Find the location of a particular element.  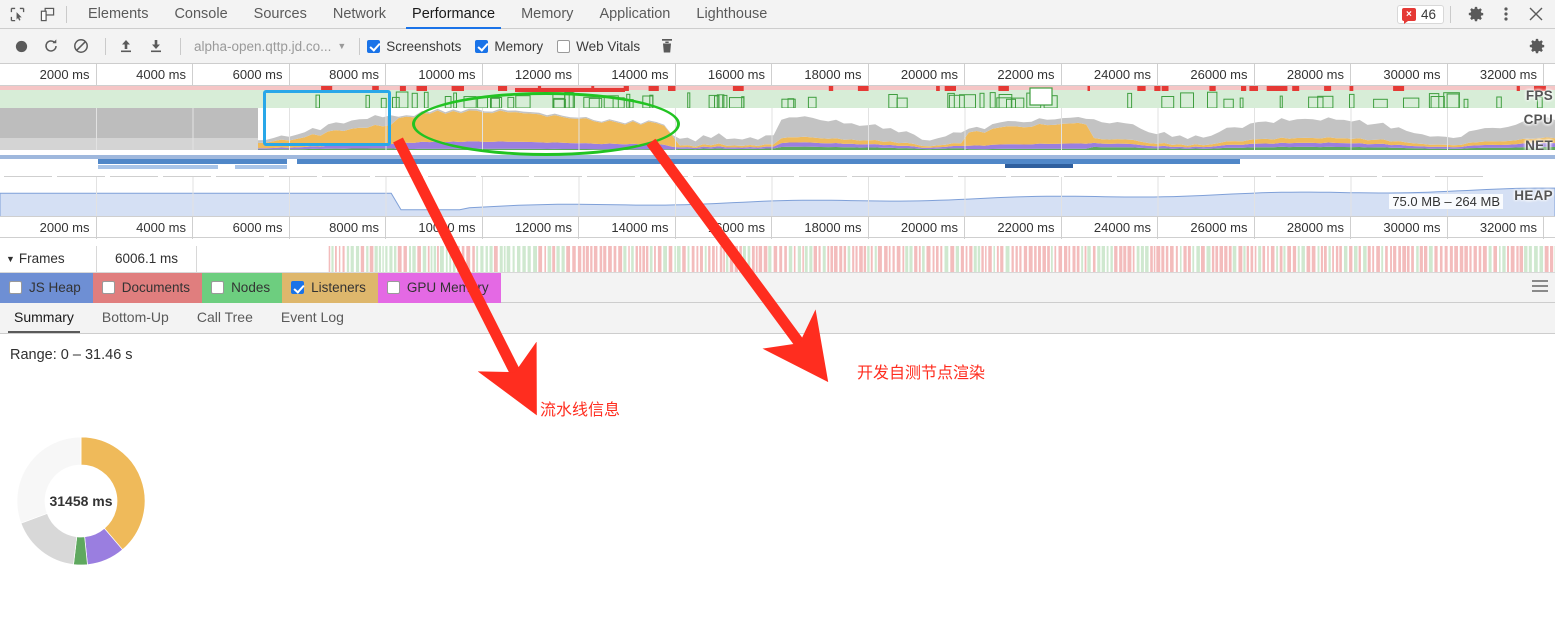

checkbox-memory: Memory is located at coordinates (509, 46).